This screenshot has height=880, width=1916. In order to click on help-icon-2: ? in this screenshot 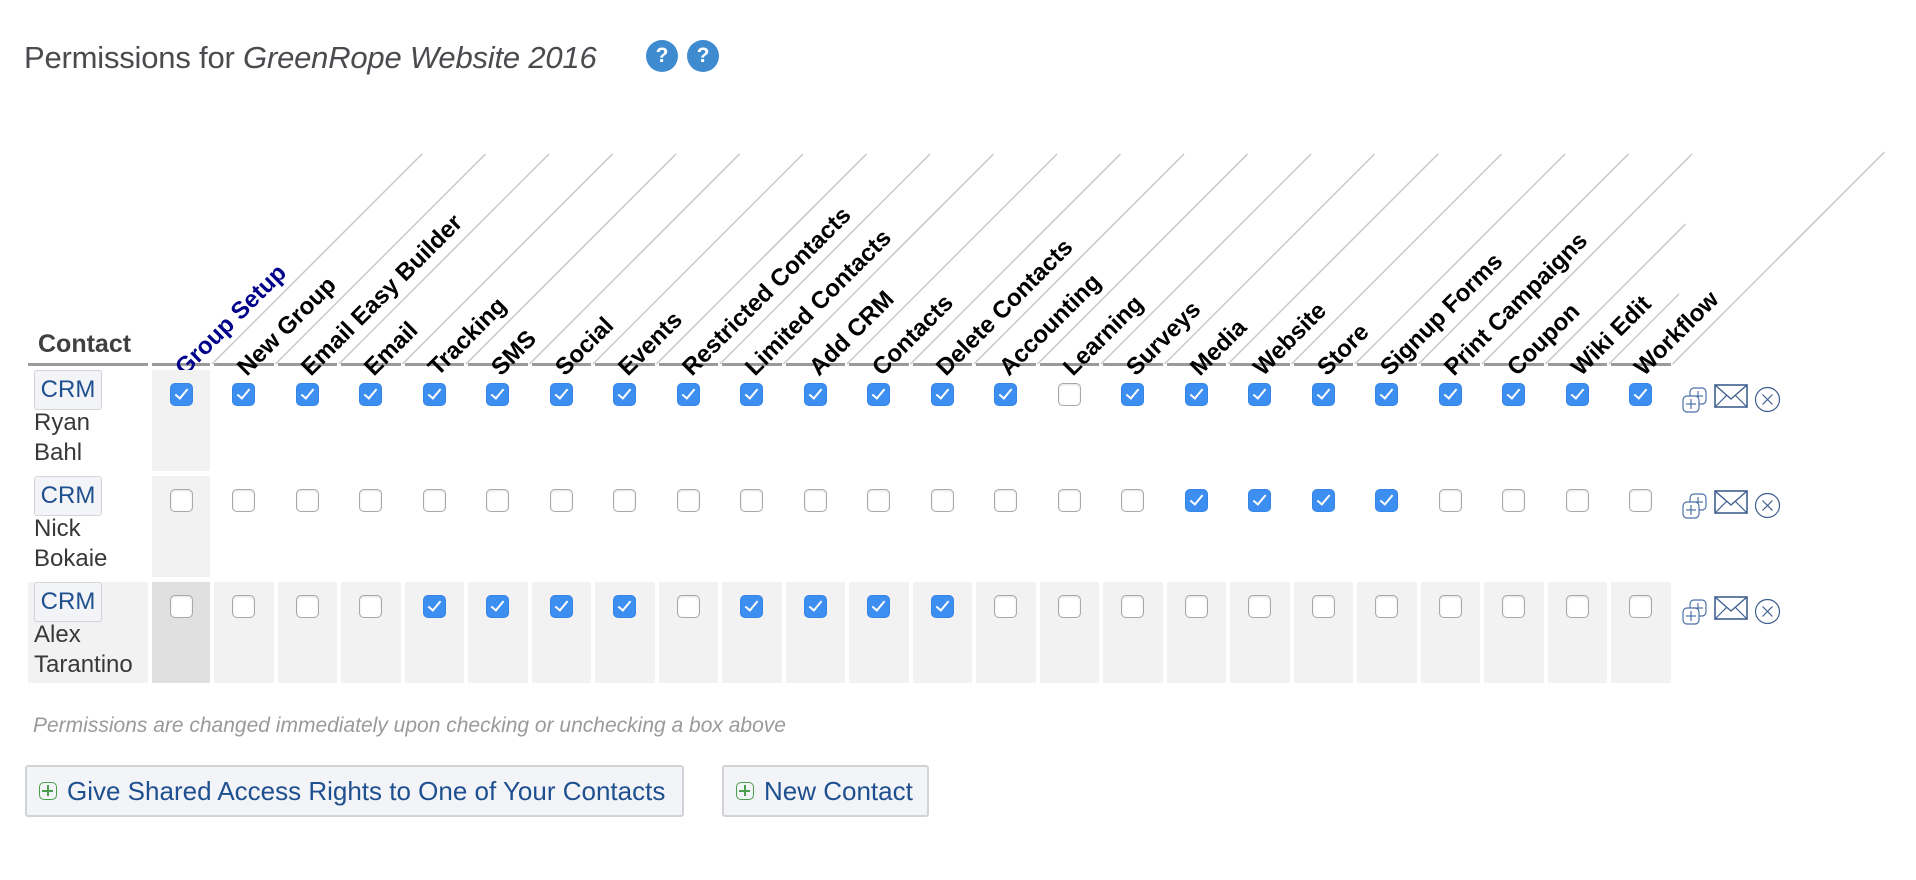, I will do `click(703, 56)`.